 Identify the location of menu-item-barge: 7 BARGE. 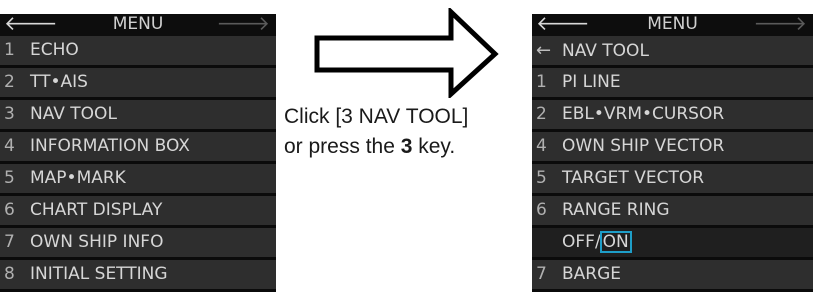
(672, 276).